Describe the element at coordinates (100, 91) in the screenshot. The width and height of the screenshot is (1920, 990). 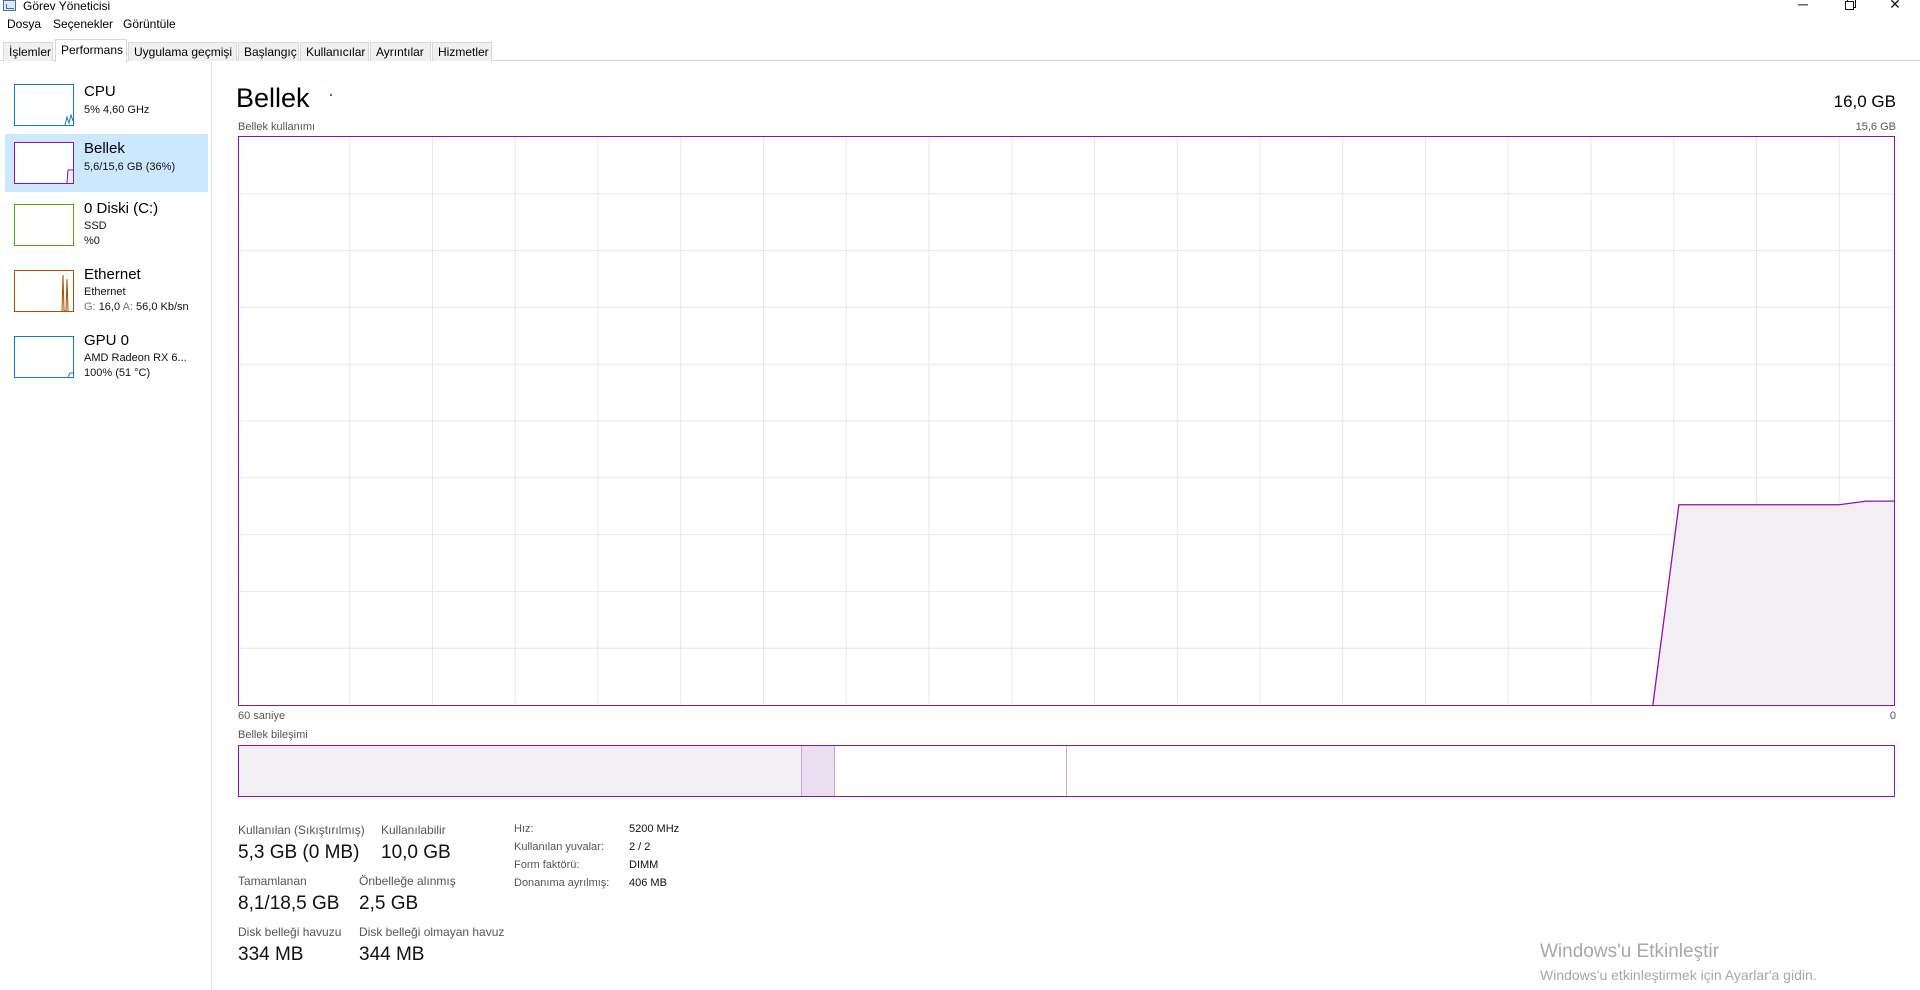
I see `sidebar-item-title: CPU` at that location.